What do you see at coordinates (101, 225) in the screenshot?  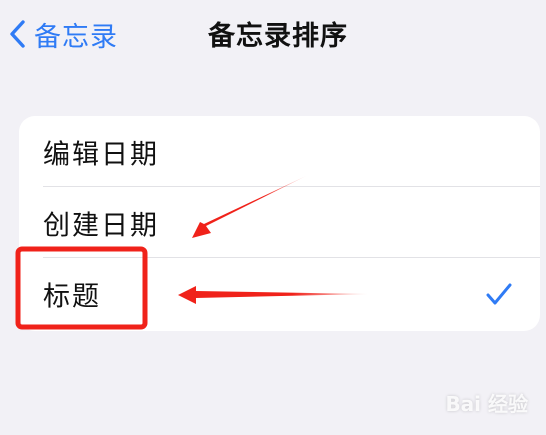 I see `sort-option-label: 创建日期` at bounding box center [101, 225].